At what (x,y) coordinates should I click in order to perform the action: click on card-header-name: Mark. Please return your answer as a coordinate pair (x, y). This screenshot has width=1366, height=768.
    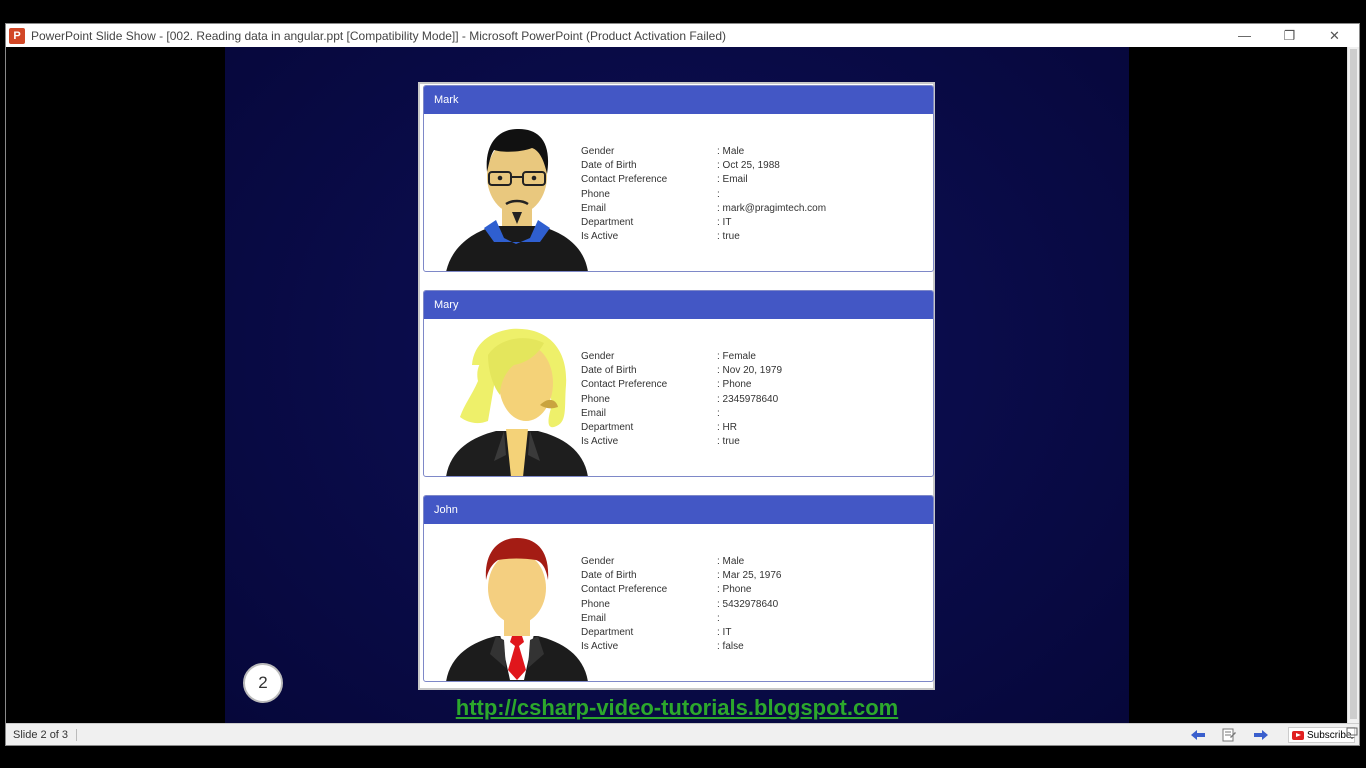
    Looking at the image, I should click on (678, 100).